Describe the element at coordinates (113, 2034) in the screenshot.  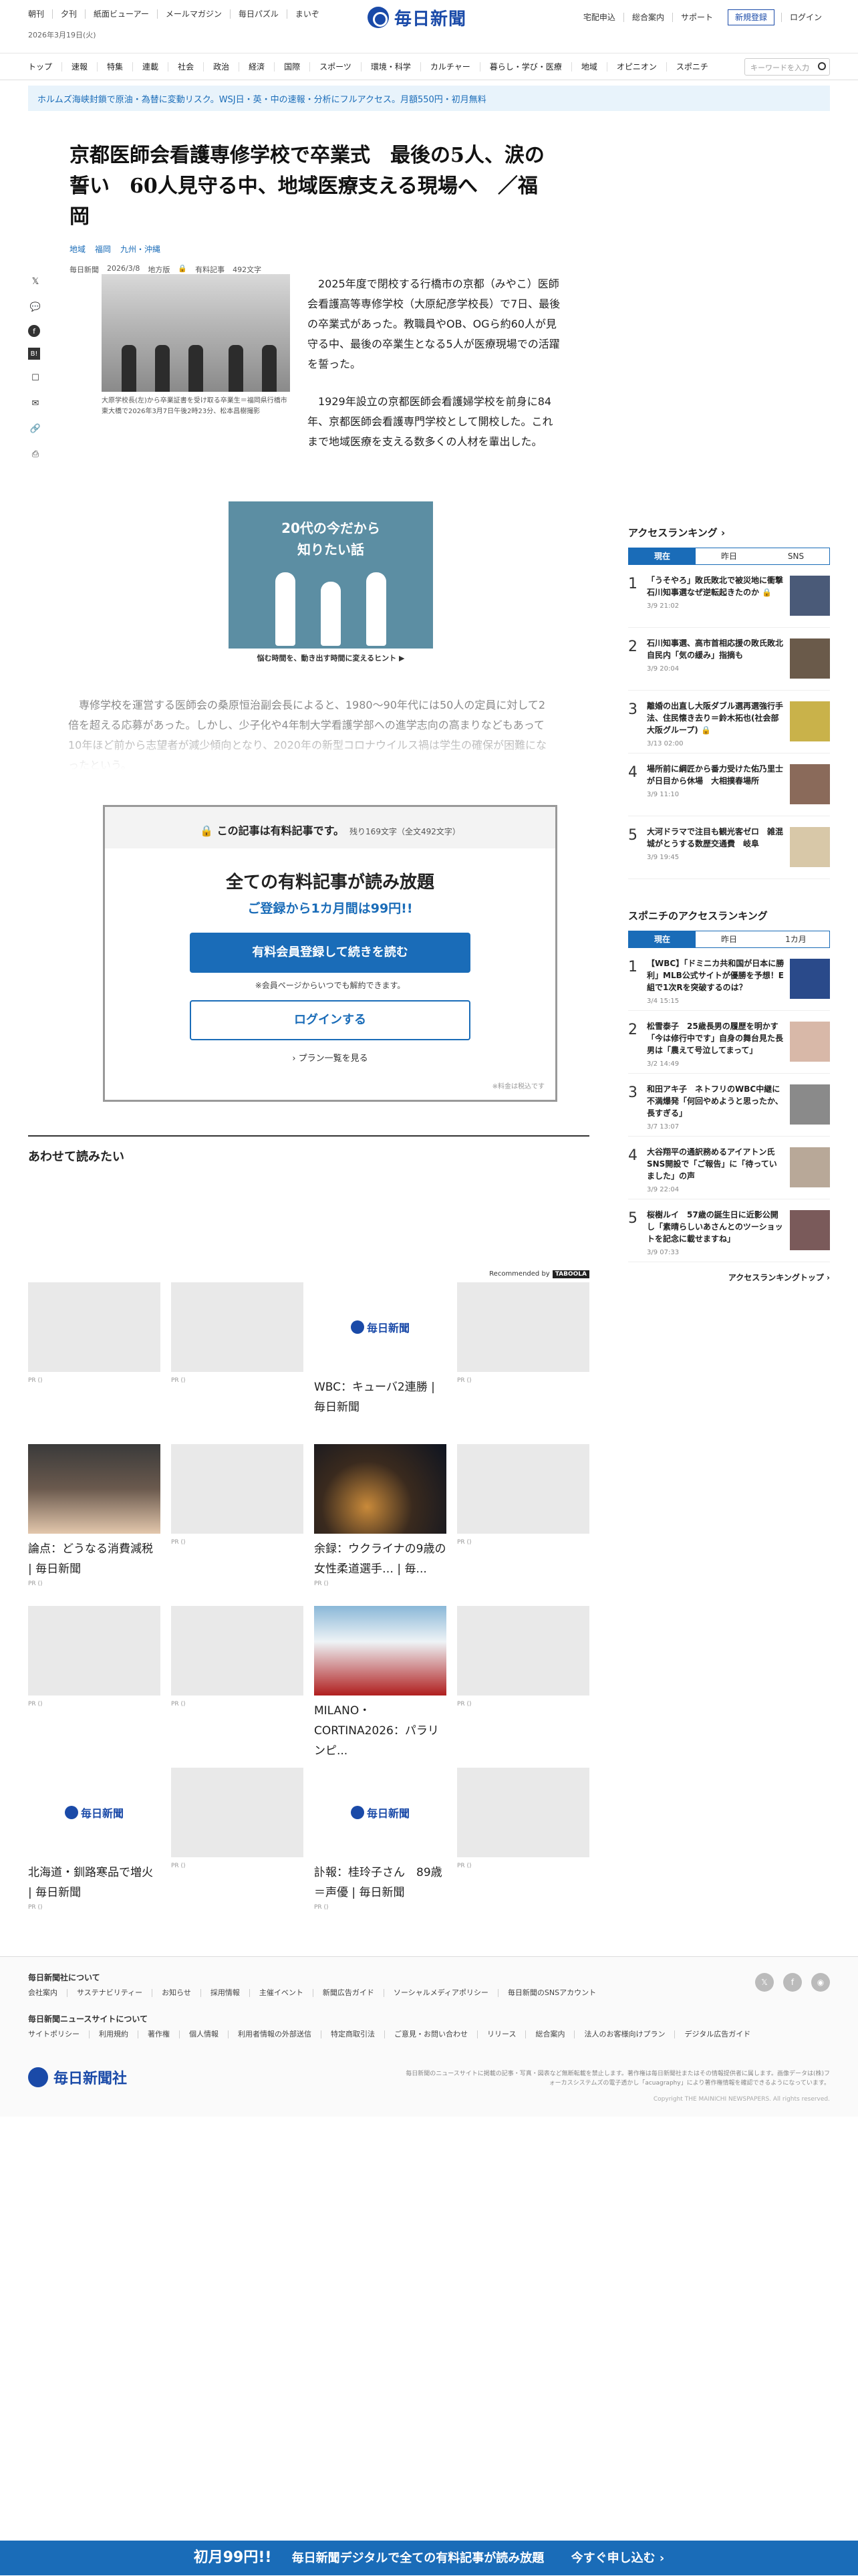
I see `footer-link: 利用規約` at that location.